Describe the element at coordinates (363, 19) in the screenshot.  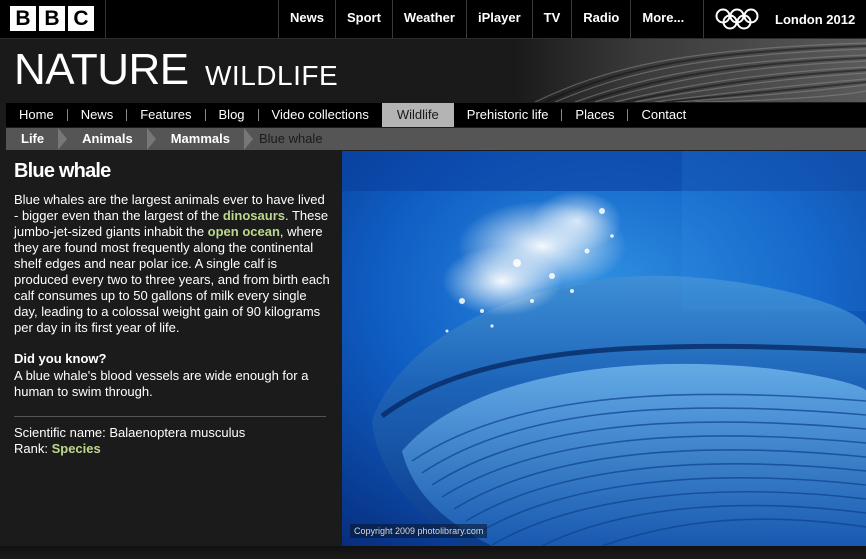
I see `global-nav-sport: Sport` at that location.